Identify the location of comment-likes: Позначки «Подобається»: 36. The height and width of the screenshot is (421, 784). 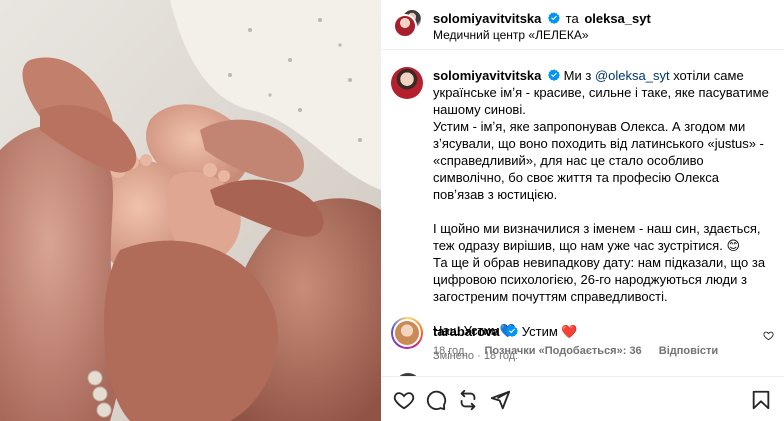
(562, 351).